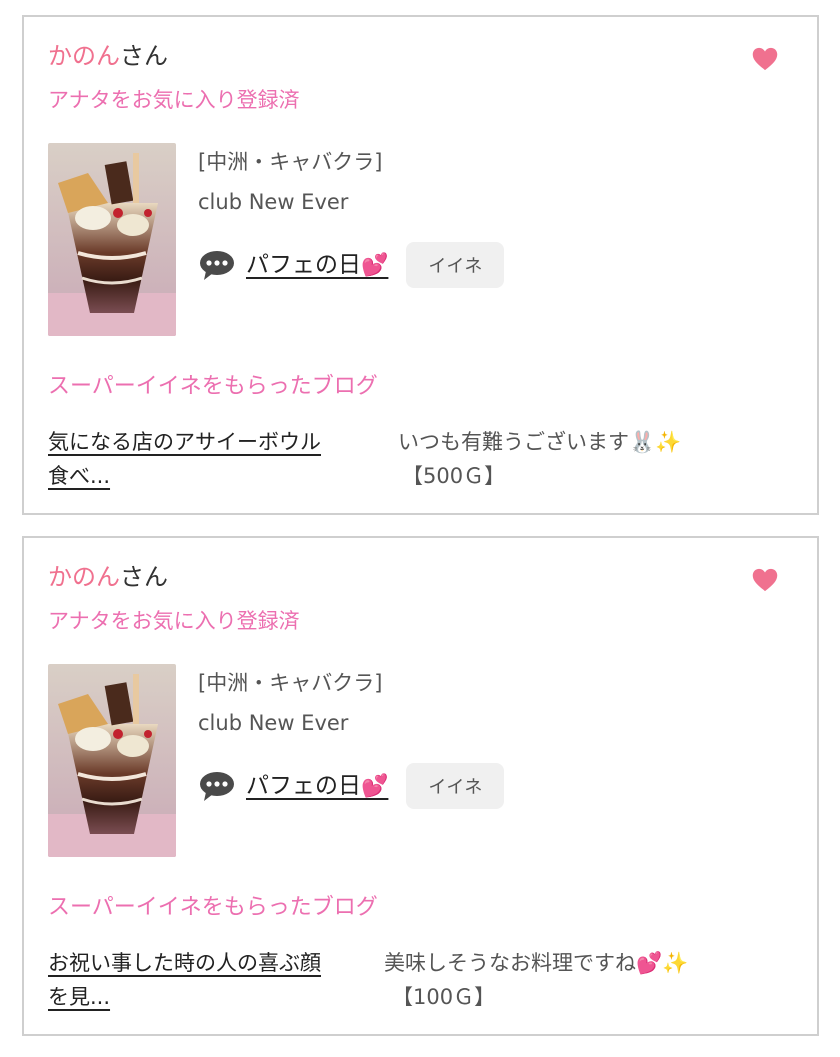 This screenshot has height=1057, width=840. Describe the element at coordinates (184, 442) in the screenshot. I see `super-like-blog-line1: 気になる店のアサイーボウル` at that location.